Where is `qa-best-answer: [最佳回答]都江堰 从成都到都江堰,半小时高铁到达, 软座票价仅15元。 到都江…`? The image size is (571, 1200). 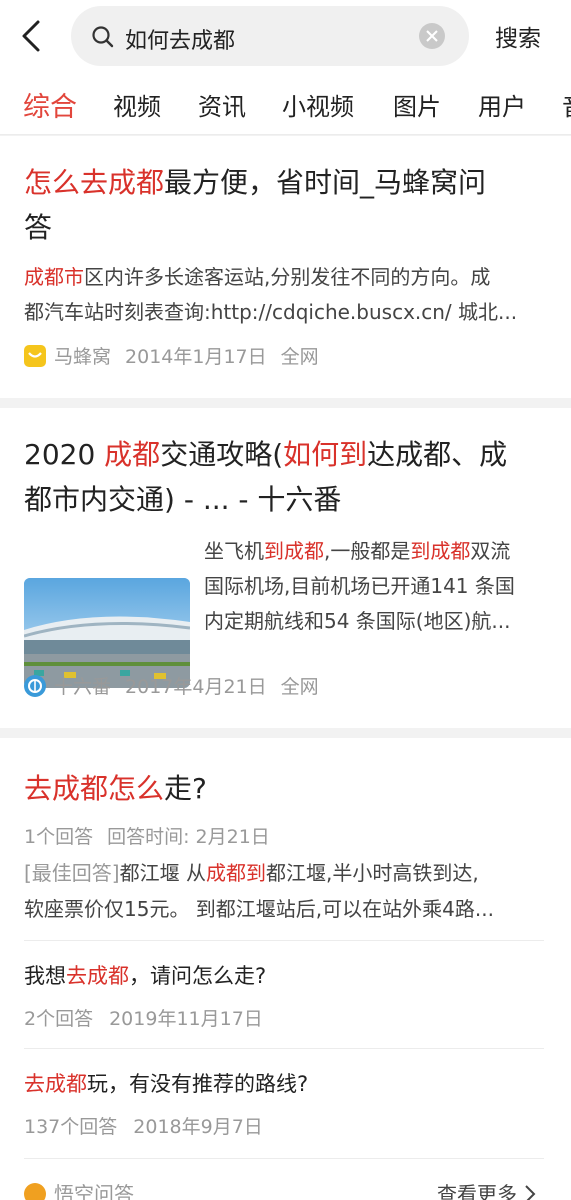
qa-best-answer: [最佳回答]都江堰 从成都到都江堰,半小时高铁到达, 软座票价仅15元。 到都江… is located at coordinates (259, 891).